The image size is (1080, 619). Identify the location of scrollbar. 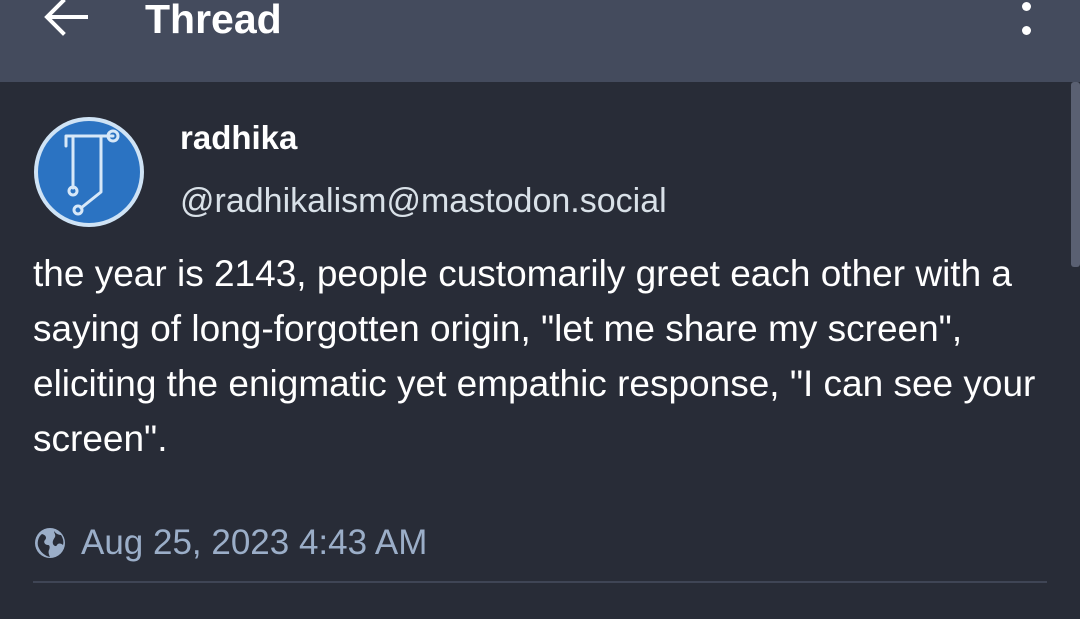
(1075, 174).